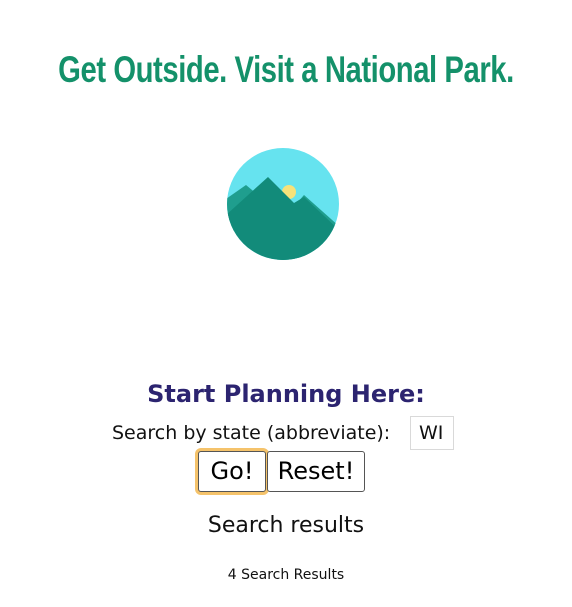 The image size is (572, 607). Describe the element at coordinates (232, 471) in the screenshot. I see `go-button: Go!` at that location.